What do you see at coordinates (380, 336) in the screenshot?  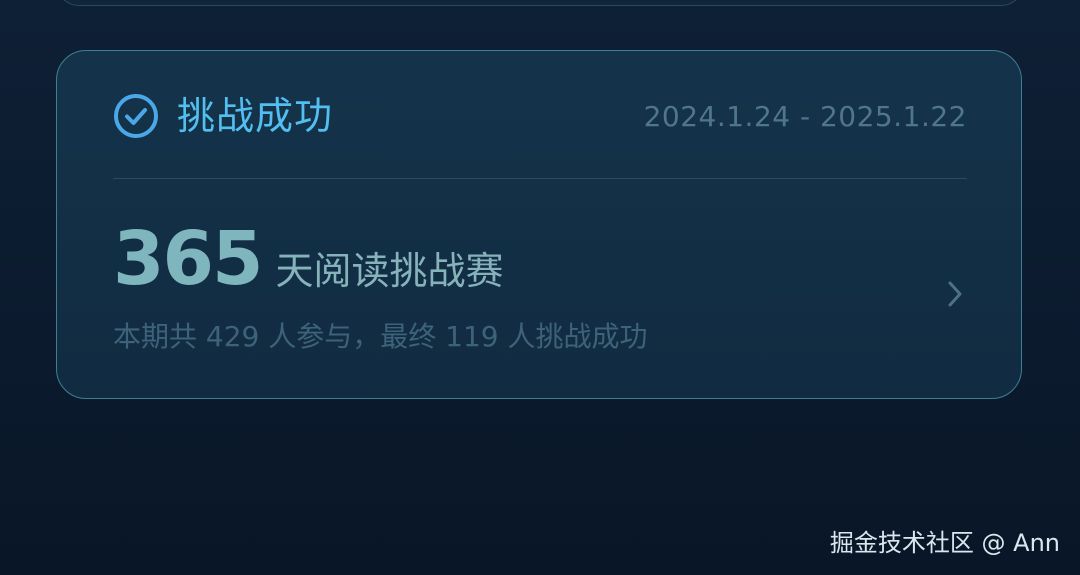 I see `participation-summary: 本期共 429 人参与，最终 119 人挑战成功` at bounding box center [380, 336].